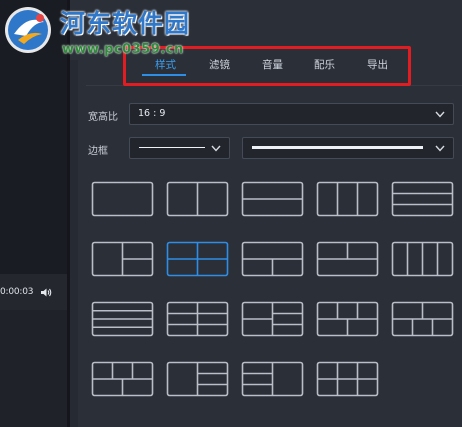 The width and height of the screenshot is (462, 427). I want to click on layout-tile-split-2-vertical, so click(197, 199).